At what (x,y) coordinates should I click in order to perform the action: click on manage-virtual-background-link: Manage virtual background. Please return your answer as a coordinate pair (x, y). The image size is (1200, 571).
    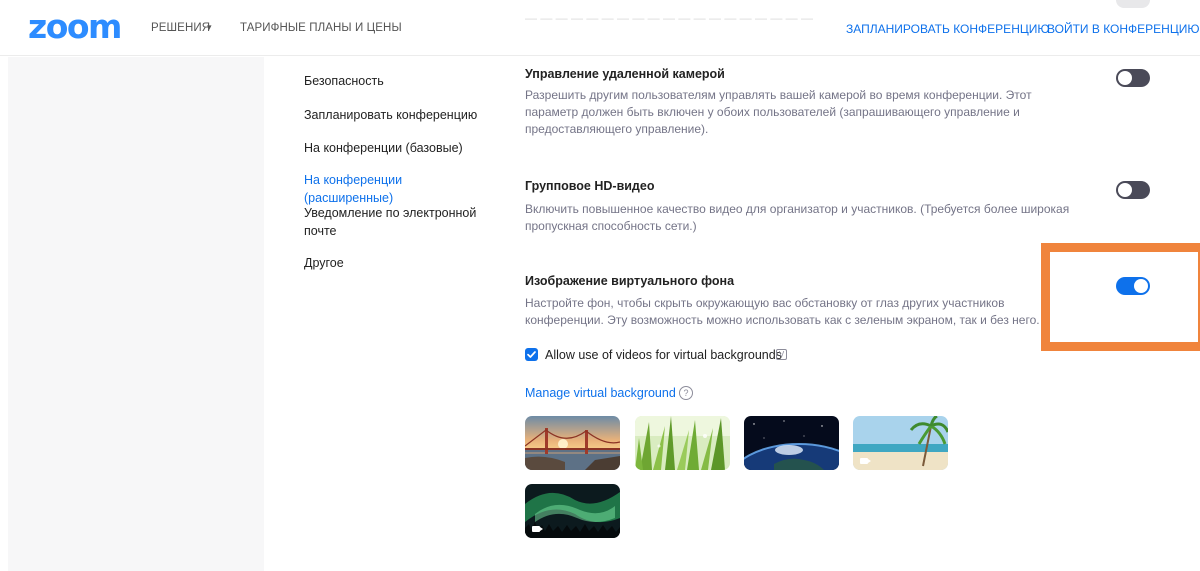
    Looking at the image, I should click on (600, 393).